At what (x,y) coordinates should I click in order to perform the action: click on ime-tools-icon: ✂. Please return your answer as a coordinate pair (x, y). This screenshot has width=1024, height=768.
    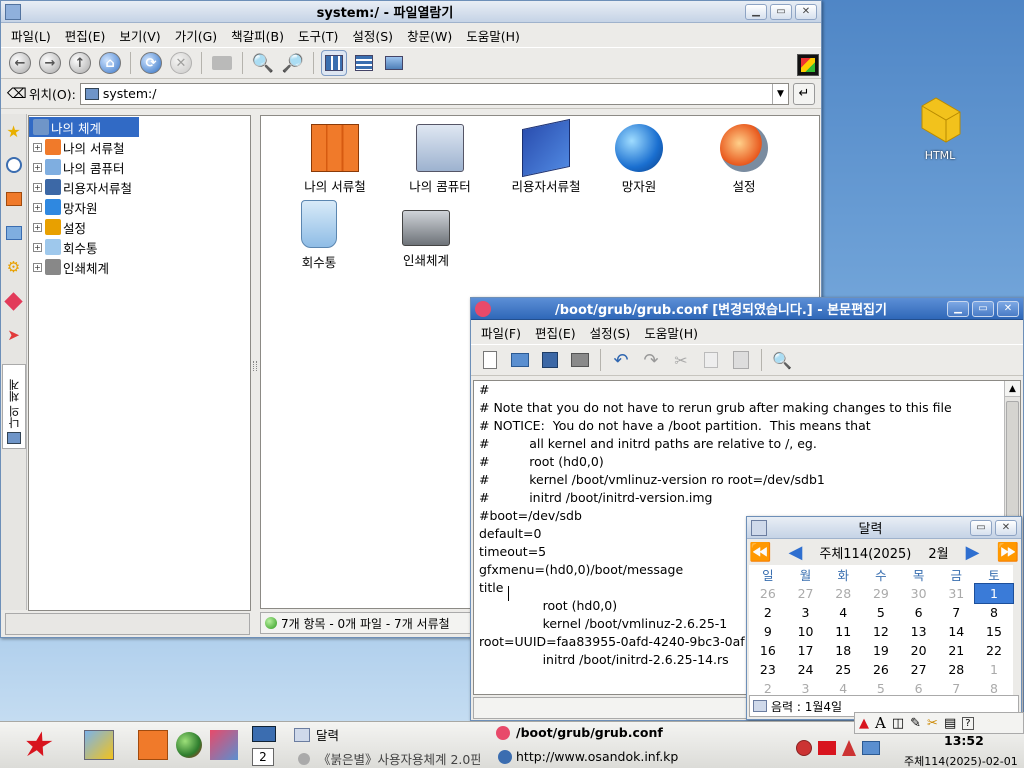
    Looking at the image, I should click on (932, 723).